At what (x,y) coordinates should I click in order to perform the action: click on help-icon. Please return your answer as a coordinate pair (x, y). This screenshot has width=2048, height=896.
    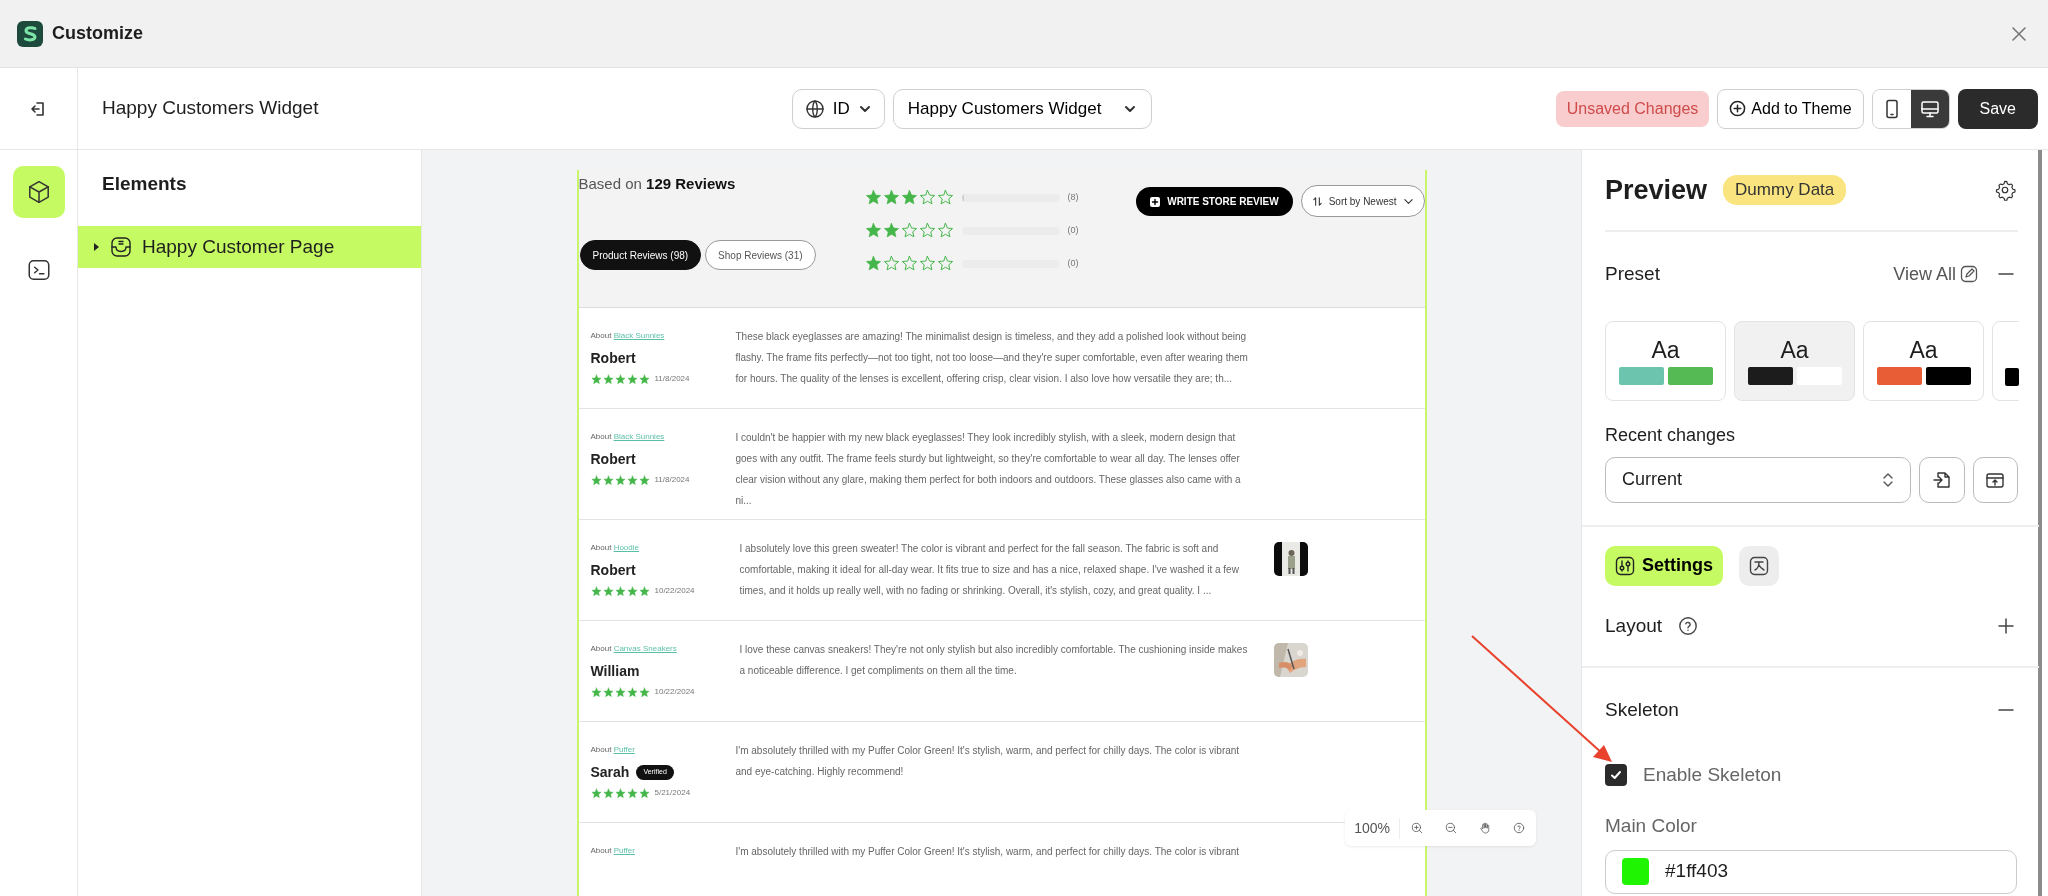
    Looking at the image, I should click on (1688, 625).